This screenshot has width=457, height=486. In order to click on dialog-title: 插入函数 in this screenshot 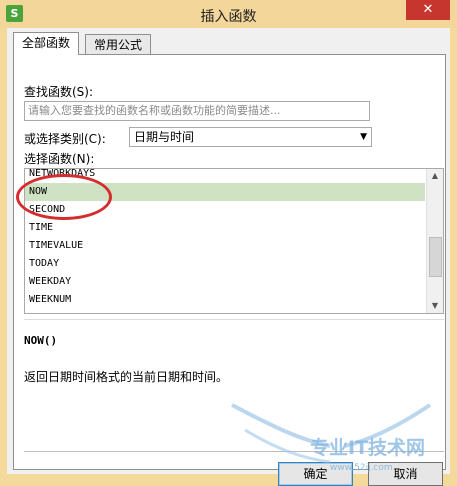, I will do `click(228, 17)`.